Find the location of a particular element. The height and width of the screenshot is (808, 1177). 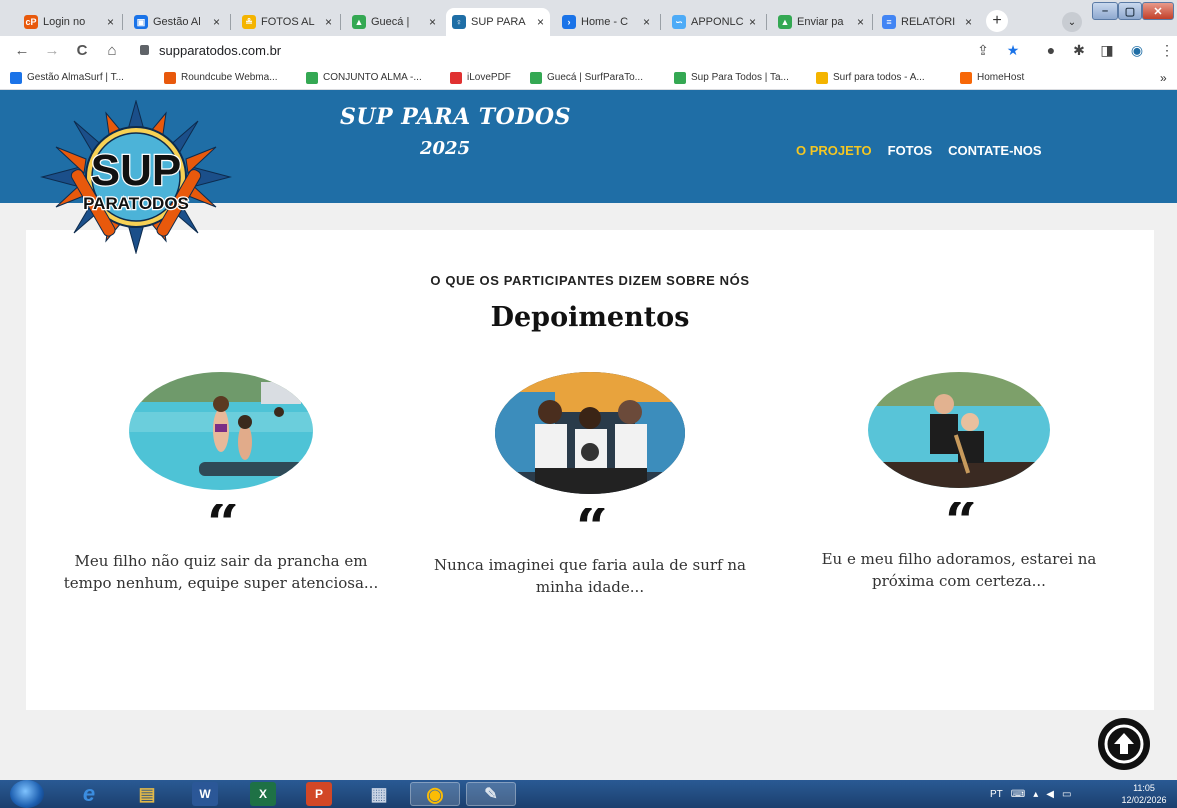

paint-icon: ✎ is located at coordinates (491, 794).